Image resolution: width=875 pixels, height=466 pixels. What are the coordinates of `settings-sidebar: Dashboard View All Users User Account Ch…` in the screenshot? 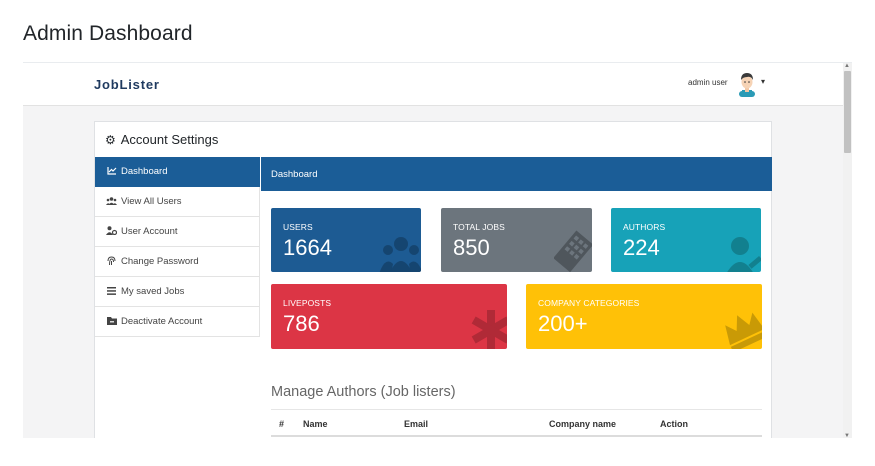 It's located at (177, 247).